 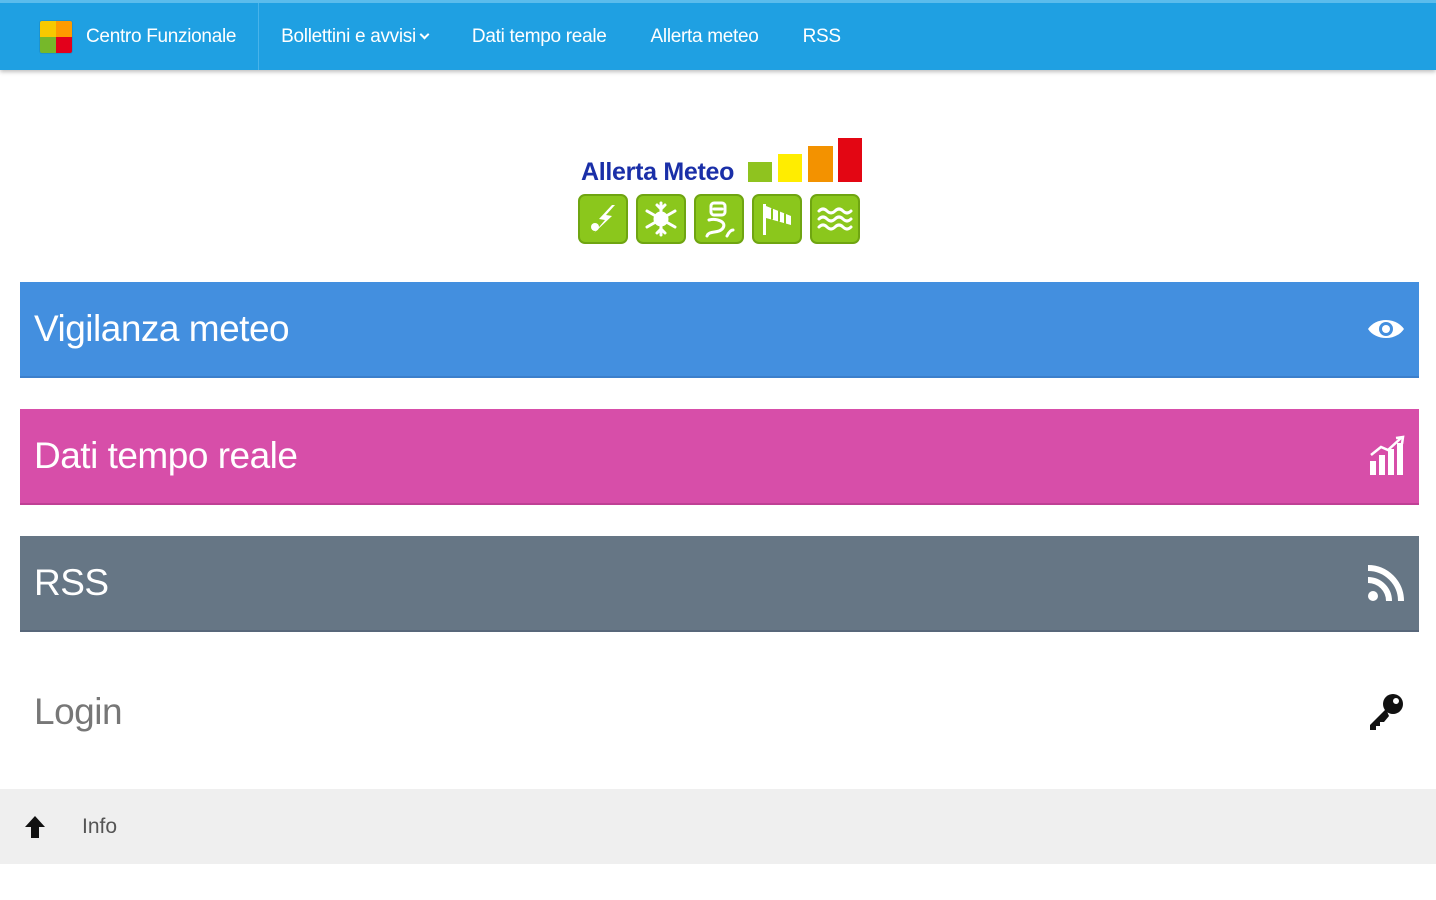 I want to click on bar-chart-icon, so click(x=1387, y=456).